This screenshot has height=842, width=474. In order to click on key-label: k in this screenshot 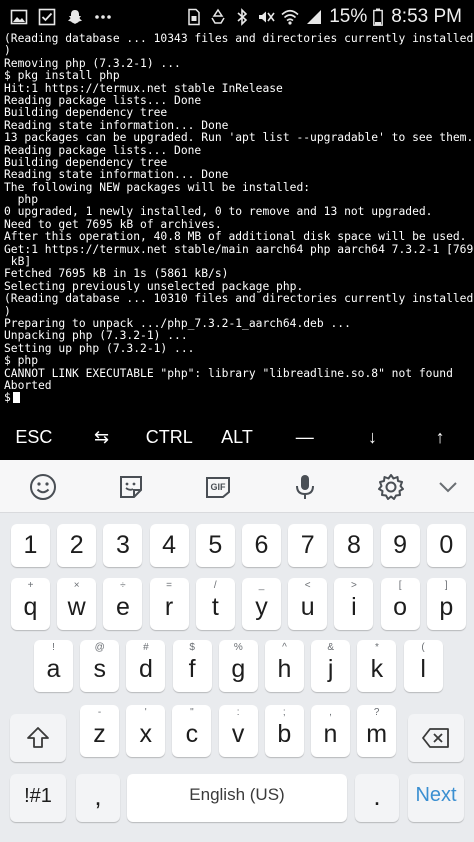, I will do `click(377, 669)`.